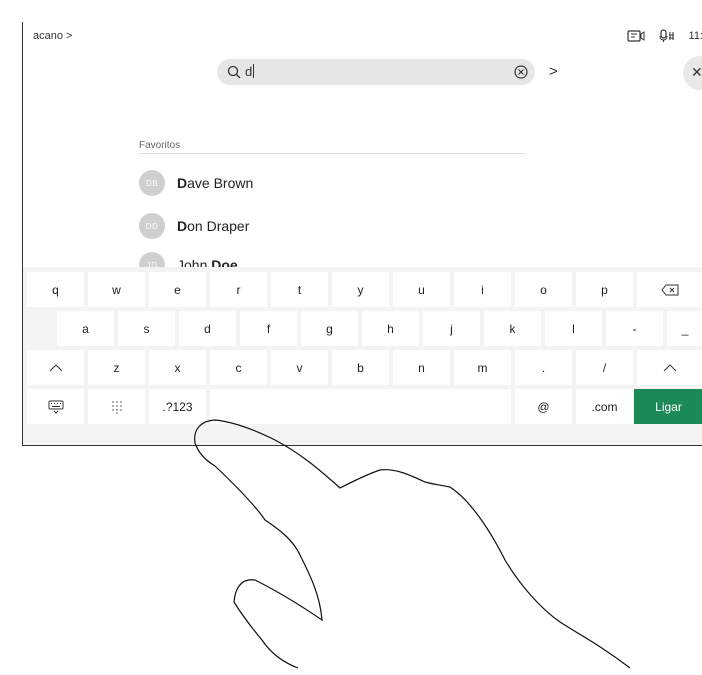  What do you see at coordinates (634, 328) in the screenshot?
I see `key-hyphen: -` at bounding box center [634, 328].